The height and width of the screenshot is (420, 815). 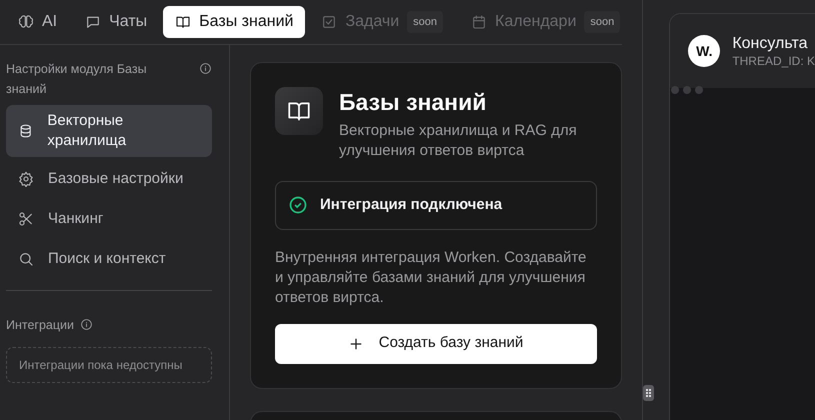 I want to click on scissors-icon, so click(x=26, y=219).